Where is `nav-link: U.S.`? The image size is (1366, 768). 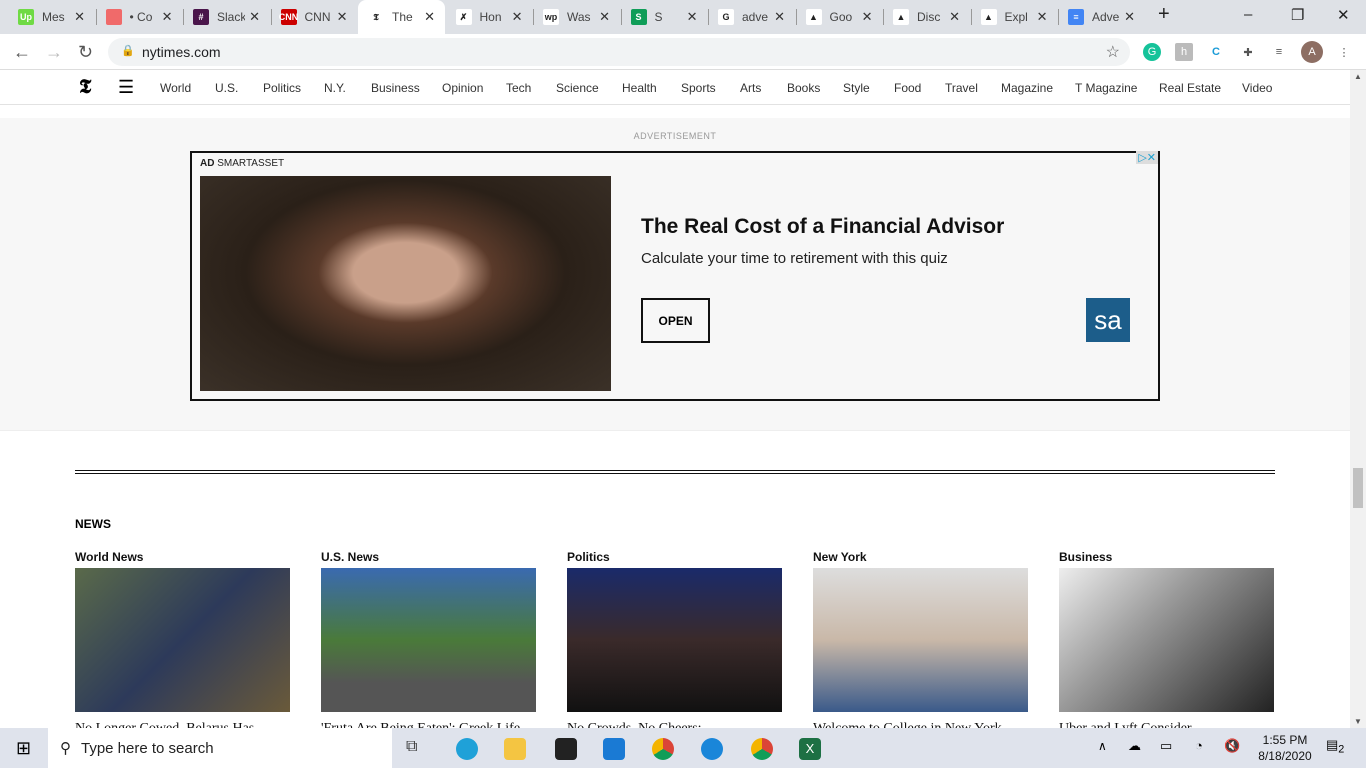 nav-link: U.S. is located at coordinates (226, 88).